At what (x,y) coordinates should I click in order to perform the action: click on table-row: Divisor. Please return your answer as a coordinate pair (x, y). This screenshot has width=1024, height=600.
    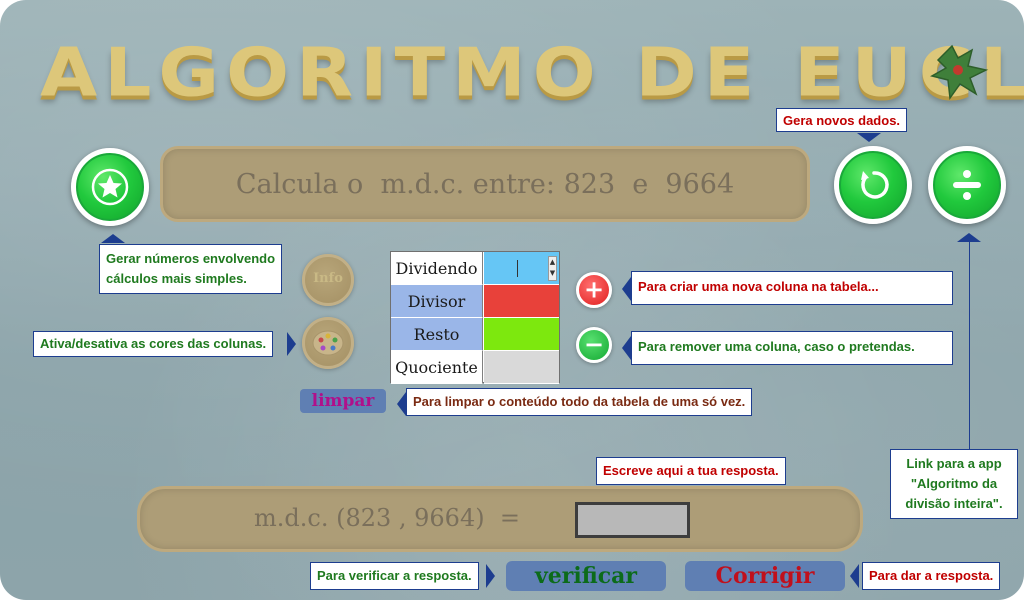
    Looking at the image, I should click on (475, 301).